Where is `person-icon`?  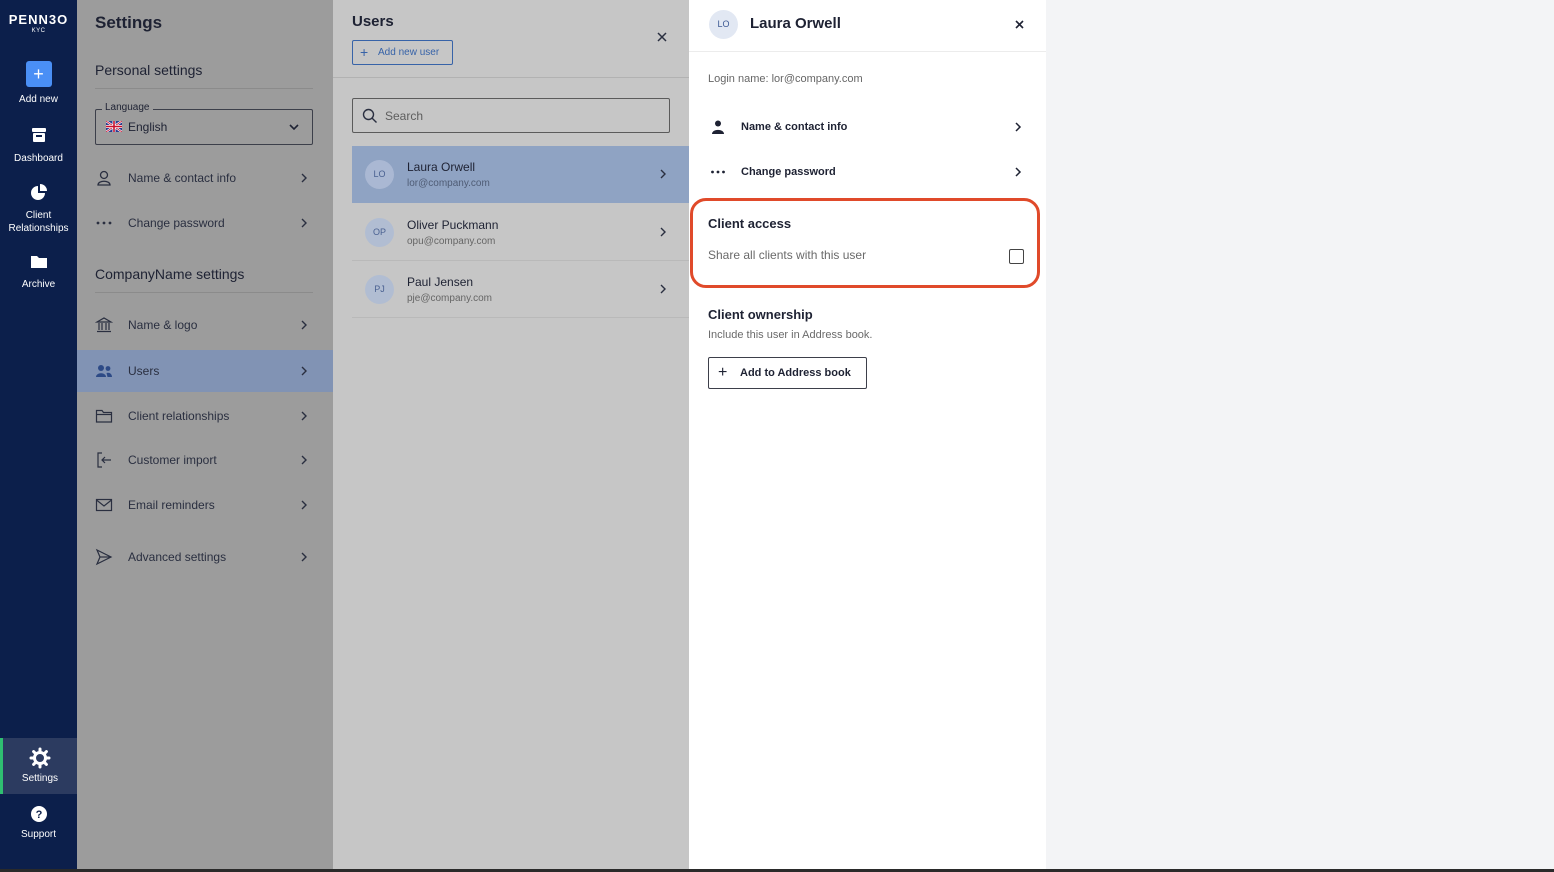 person-icon is located at coordinates (718, 127).